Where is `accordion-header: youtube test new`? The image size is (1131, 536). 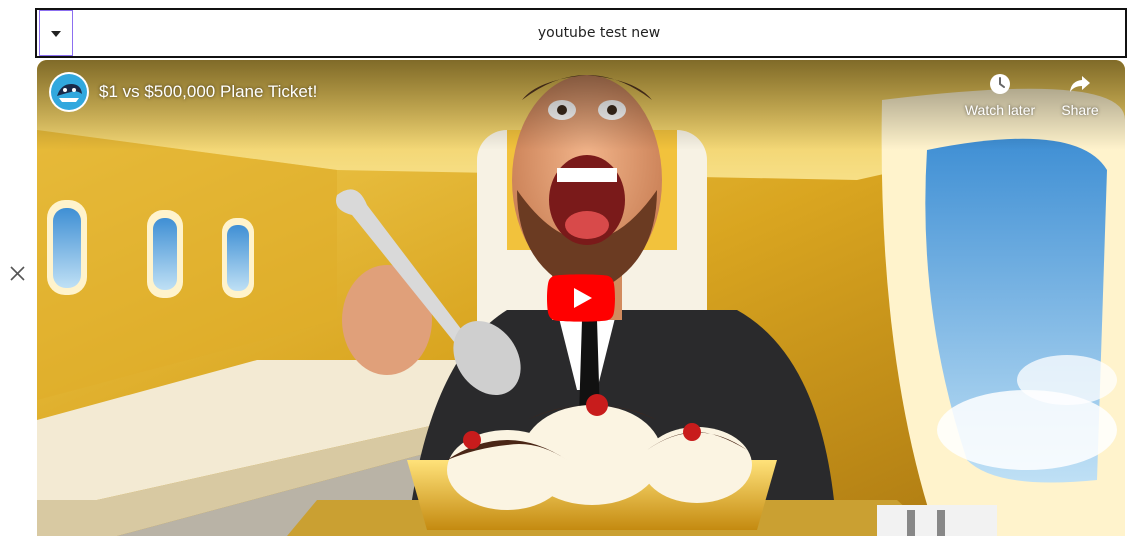 accordion-header: youtube test new is located at coordinates (581, 33).